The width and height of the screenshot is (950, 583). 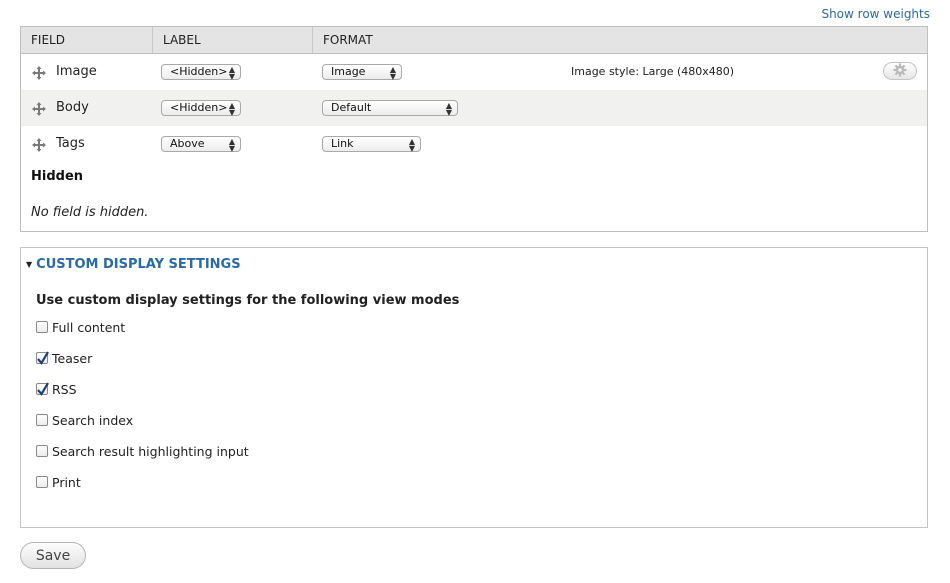 What do you see at coordinates (371, 144) in the screenshot?
I see `format-select: Link ▲ ▼` at bounding box center [371, 144].